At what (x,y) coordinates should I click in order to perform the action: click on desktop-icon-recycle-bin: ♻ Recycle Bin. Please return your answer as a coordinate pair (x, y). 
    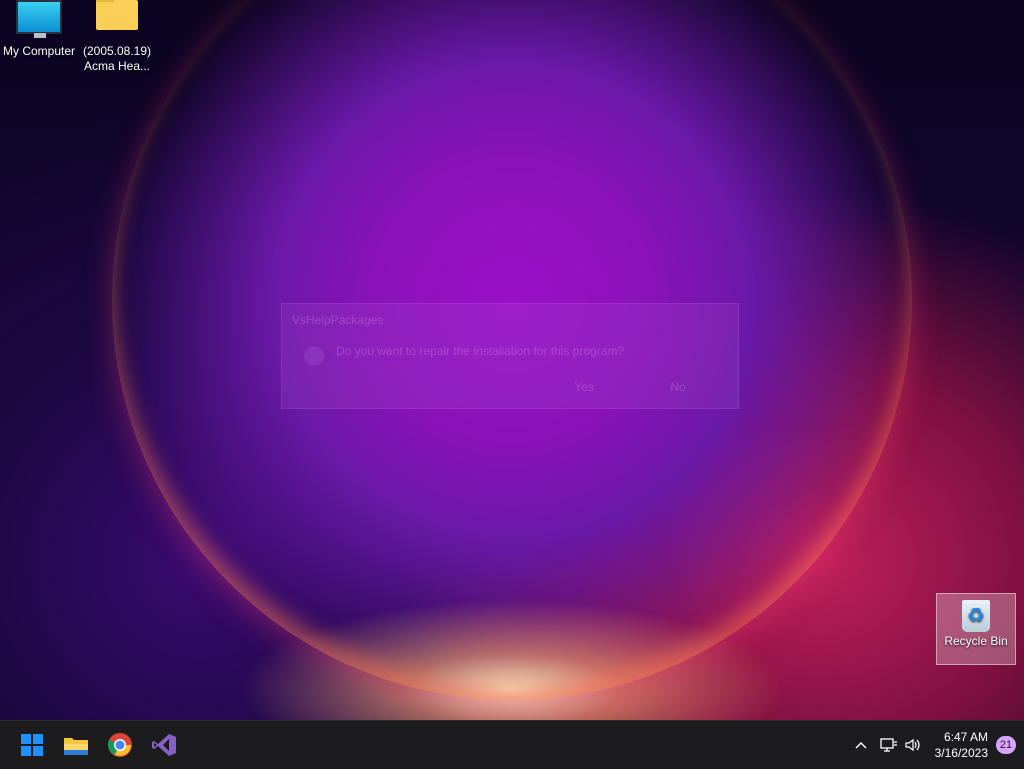
    Looking at the image, I should click on (976, 629).